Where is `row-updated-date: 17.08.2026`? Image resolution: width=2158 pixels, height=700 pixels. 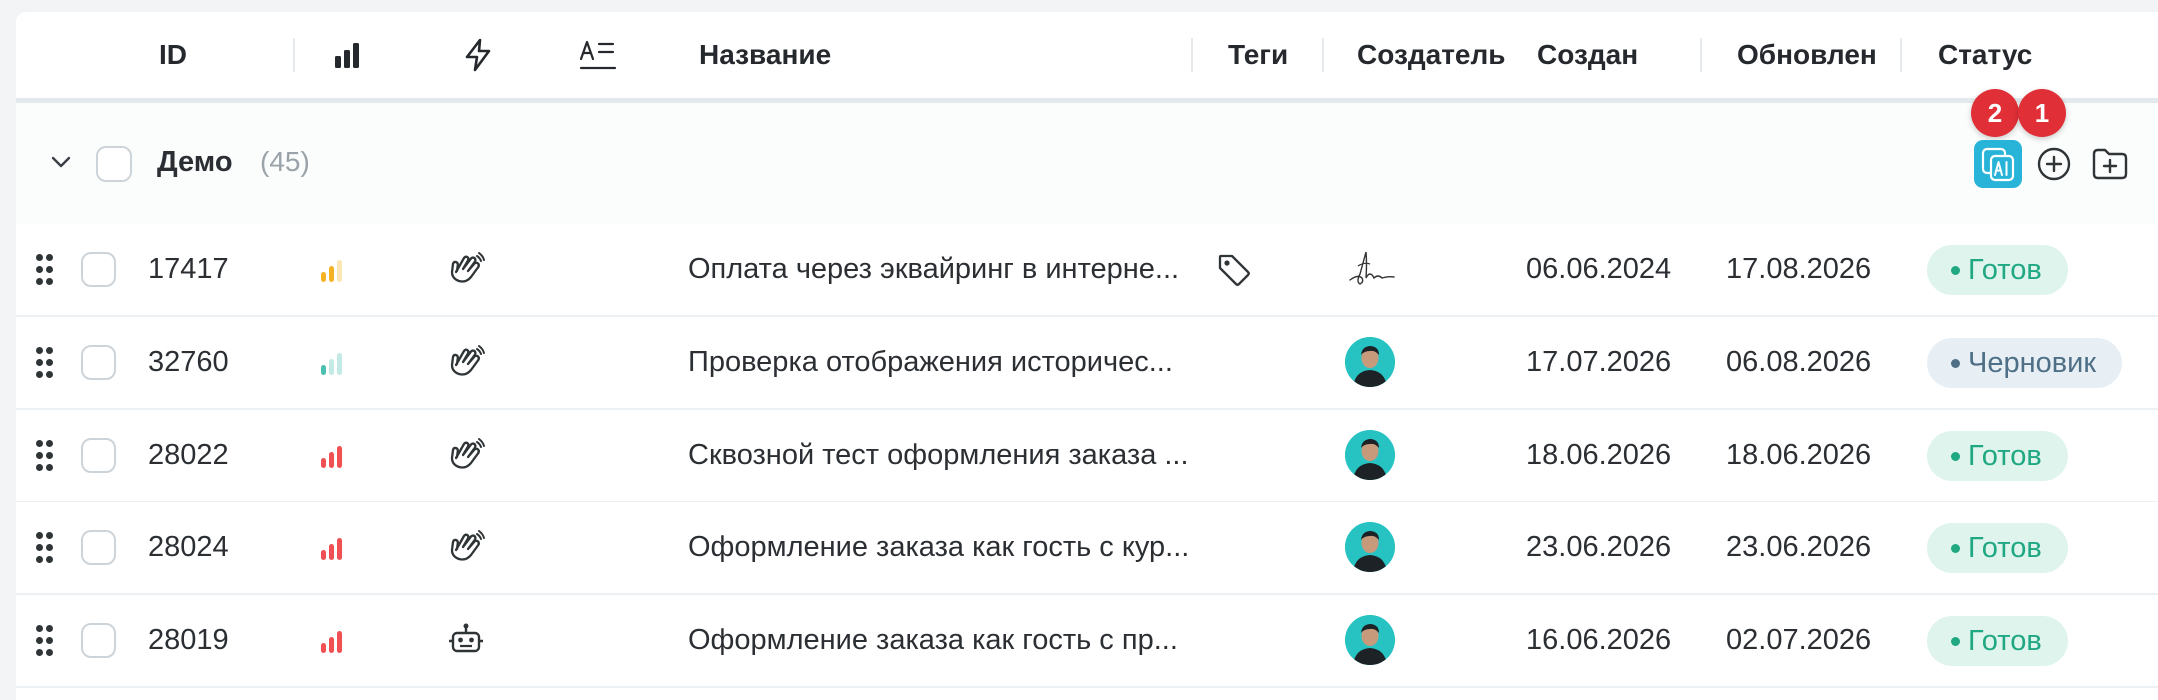
row-updated-date: 17.08.2026 is located at coordinates (1799, 269).